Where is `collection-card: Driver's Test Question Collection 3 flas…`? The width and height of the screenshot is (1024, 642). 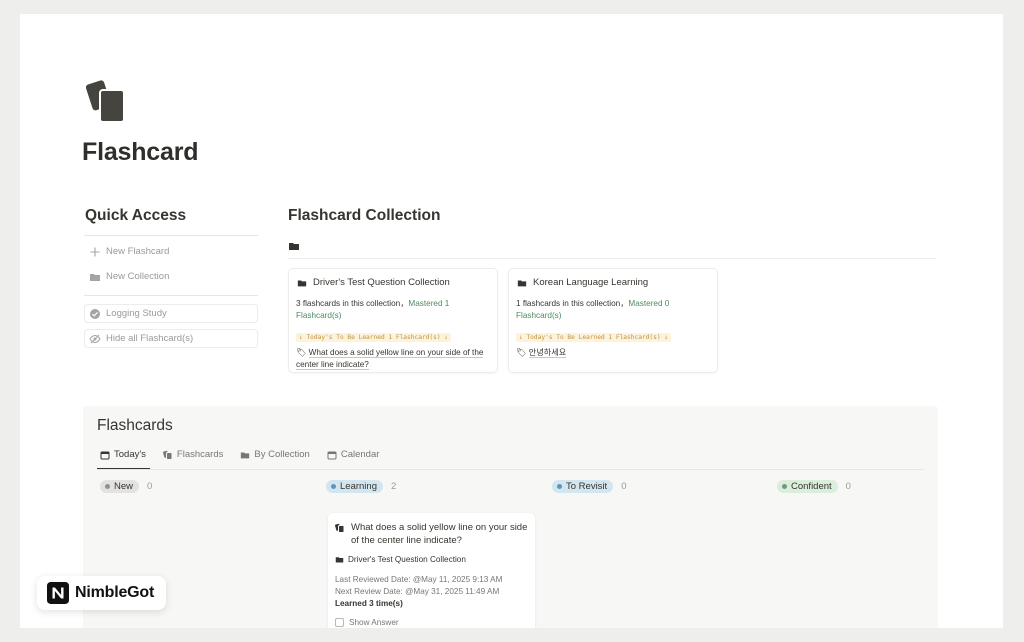 collection-card: Driver's Test Question Collection 3 flas… is located at coordinates (393, 320).